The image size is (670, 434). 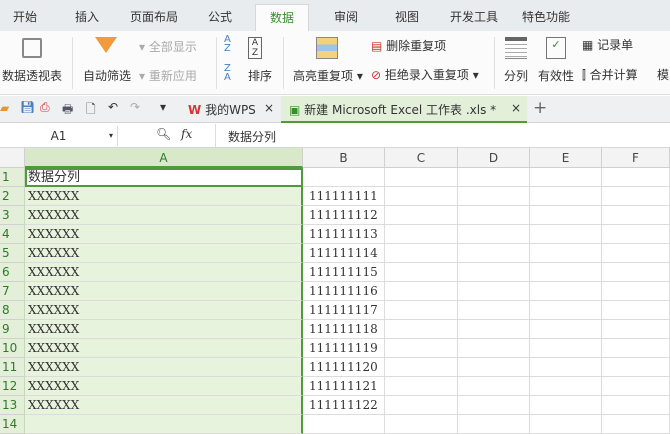 I want to click on cell-b: 111111115, so click(x=344, y=272).